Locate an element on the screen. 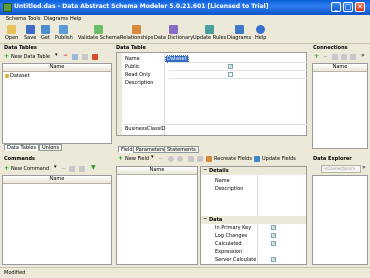 The width and height of the screenshot is (370, 278). details-header: Details is located at coordinates (219, 171).